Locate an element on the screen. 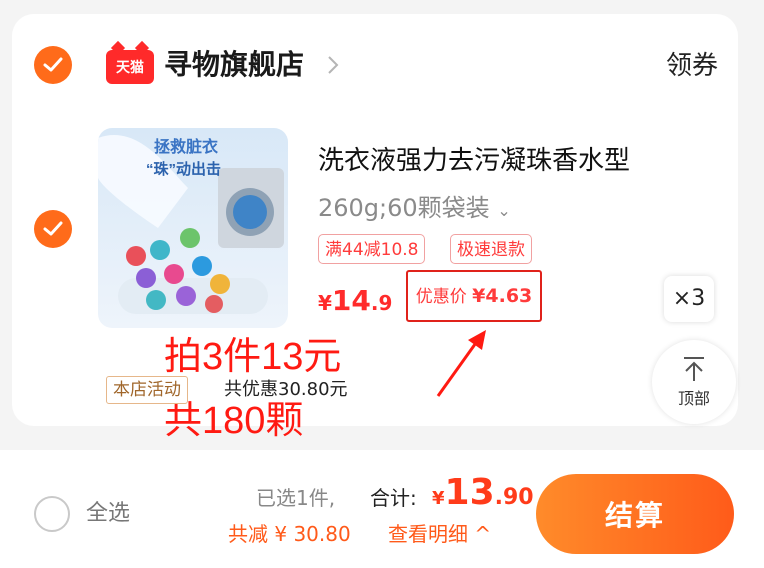  product-title: 洗衣液强力去污凝珠香水型 is located at coordinates (474, 158).